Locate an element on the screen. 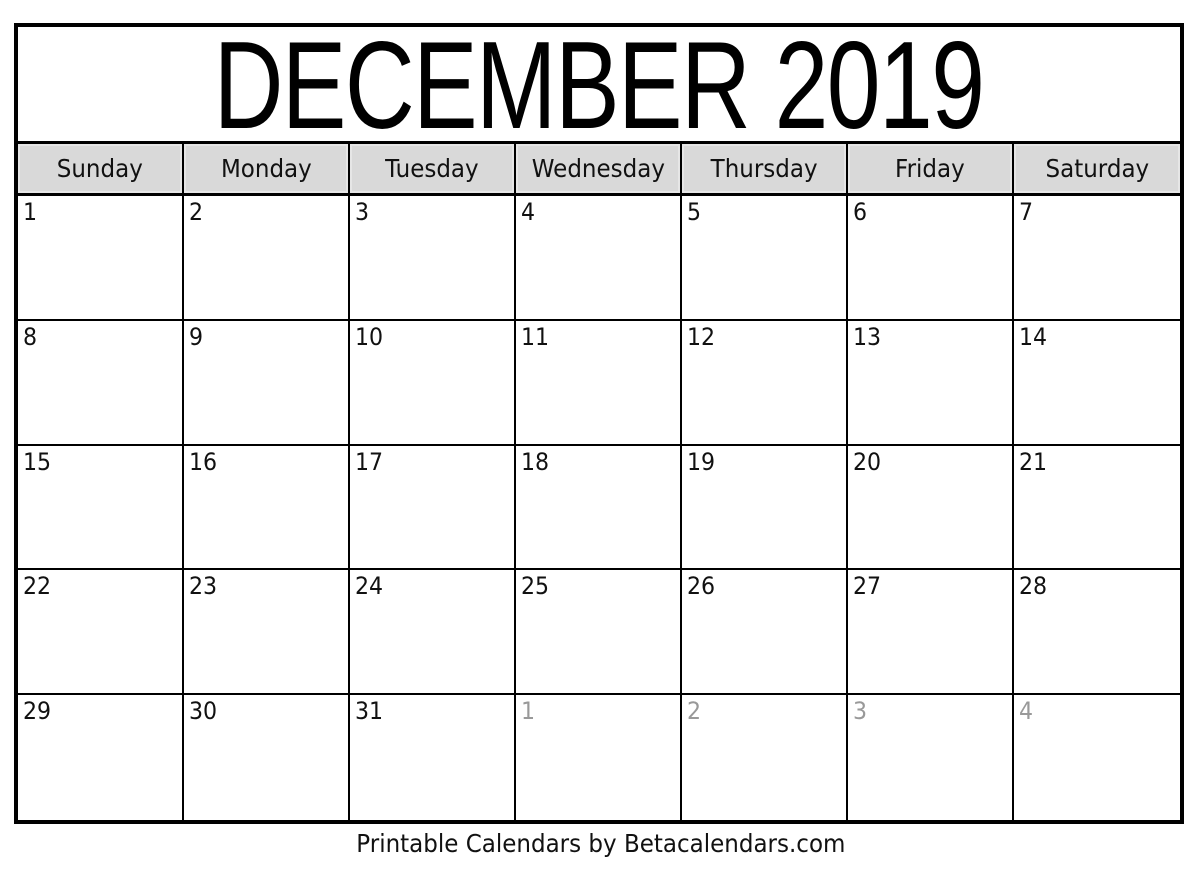  day-number-other-month: 3 is located at coordinates (860, 711).